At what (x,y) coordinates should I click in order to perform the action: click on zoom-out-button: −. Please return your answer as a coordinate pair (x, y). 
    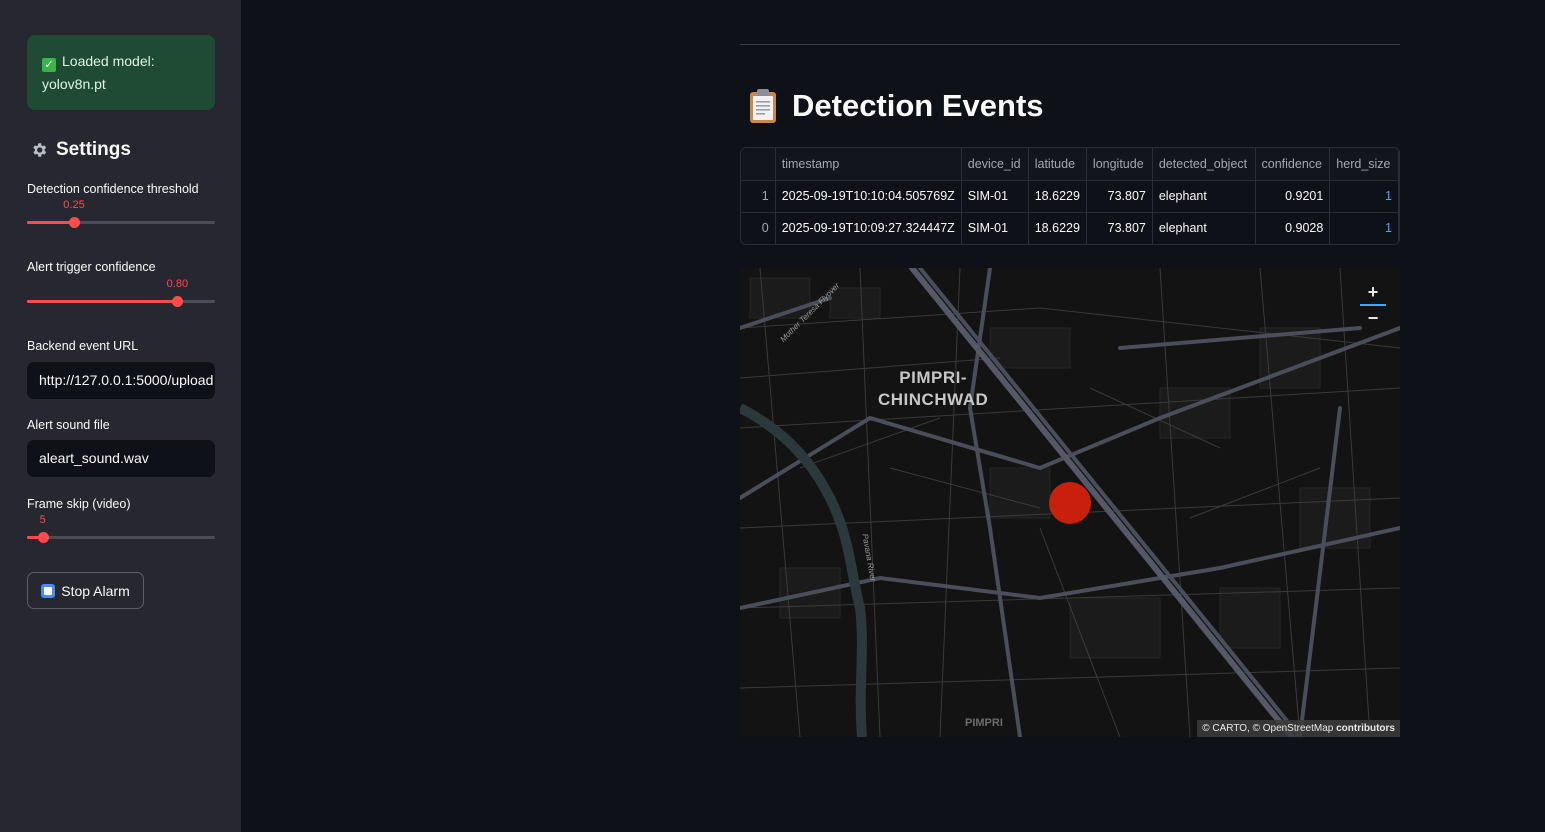
    Looking at the image, I should click on (1373, 318).